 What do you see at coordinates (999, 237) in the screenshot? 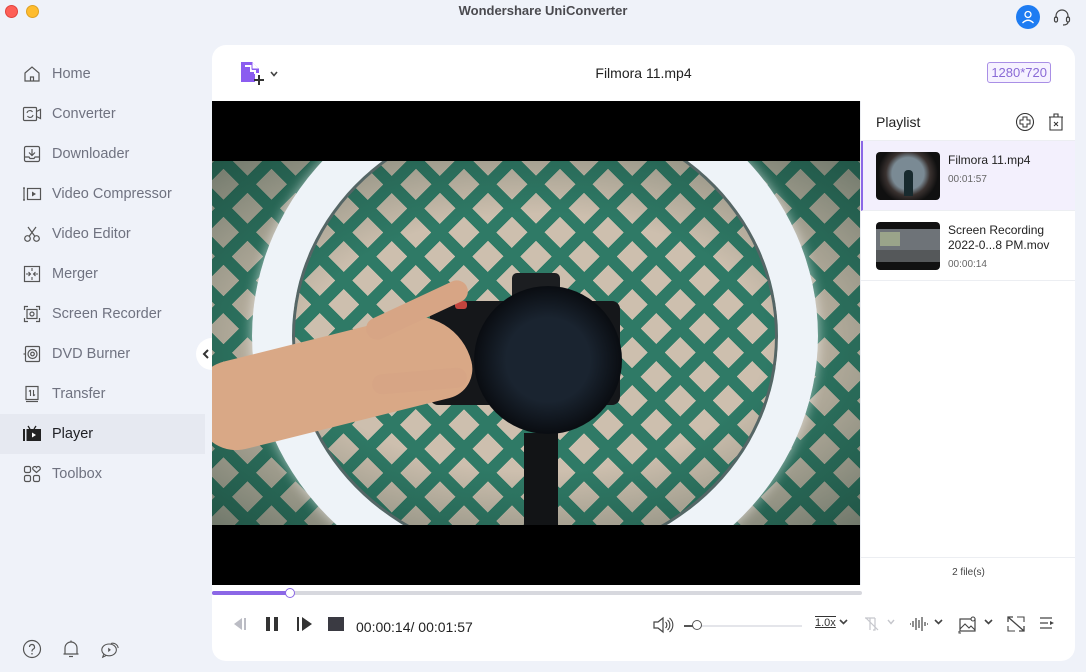
I see `playlist-item-name: Screen Recording 2022-0...8 PM.mov` at bounding box center [999, 237].